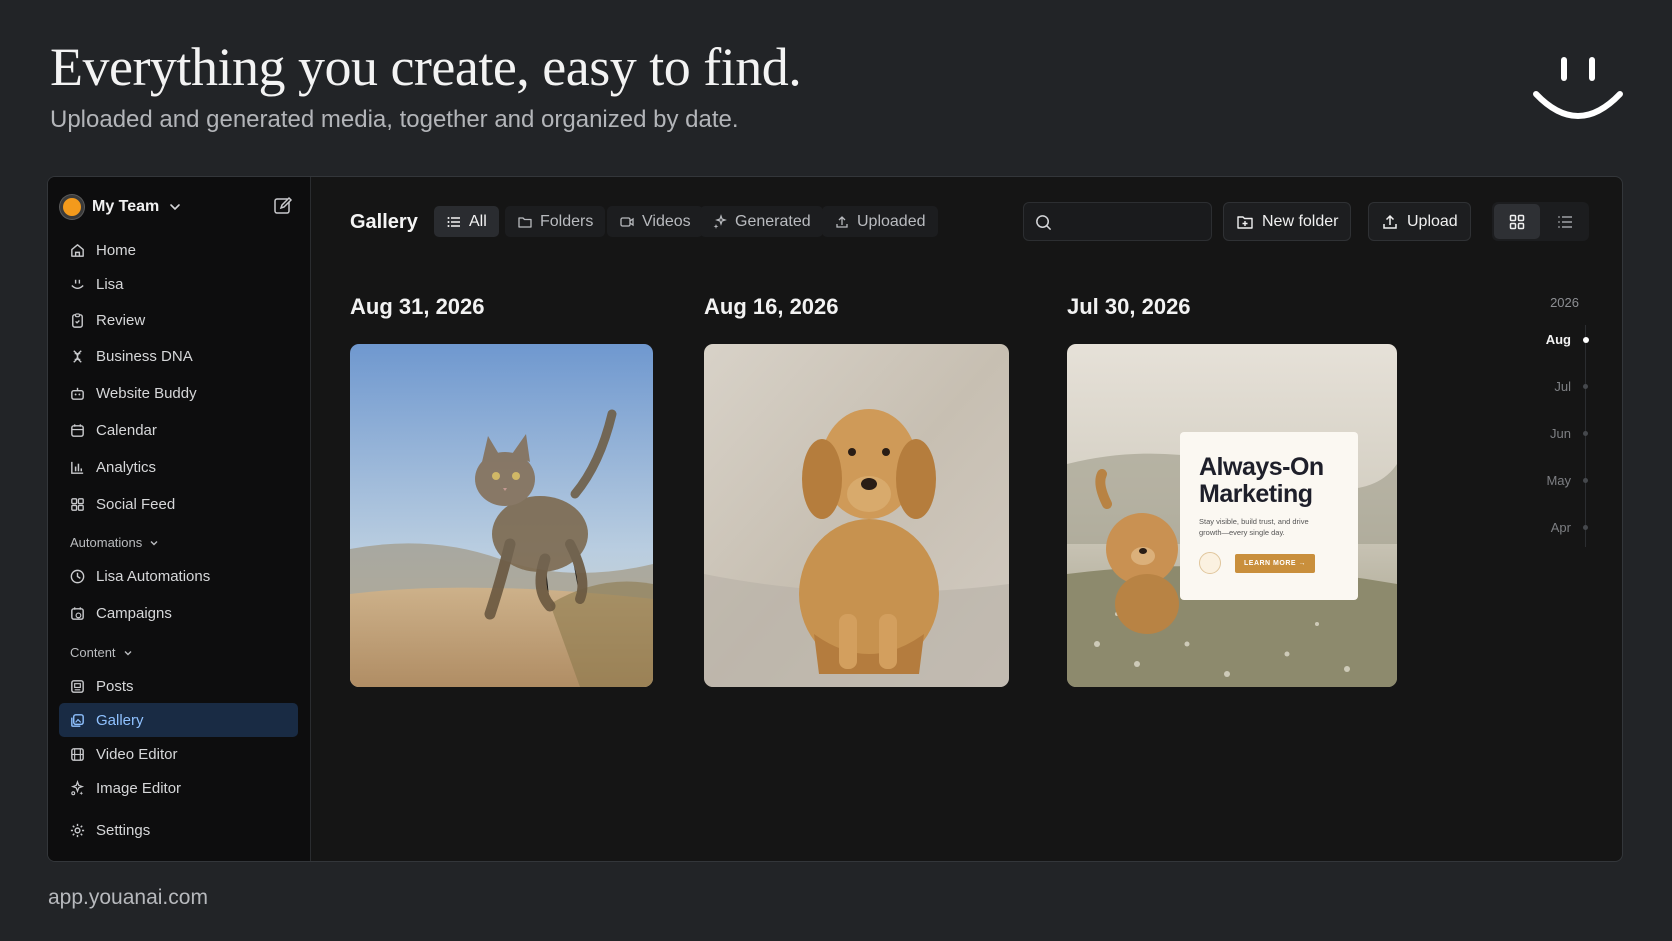 This screenshot has height=941, width=1672. What do you see at coordinates (178, 284) in the screenshot?
I see `sidebar-item-lisa: Lisa` at bounding box center [178, 284].